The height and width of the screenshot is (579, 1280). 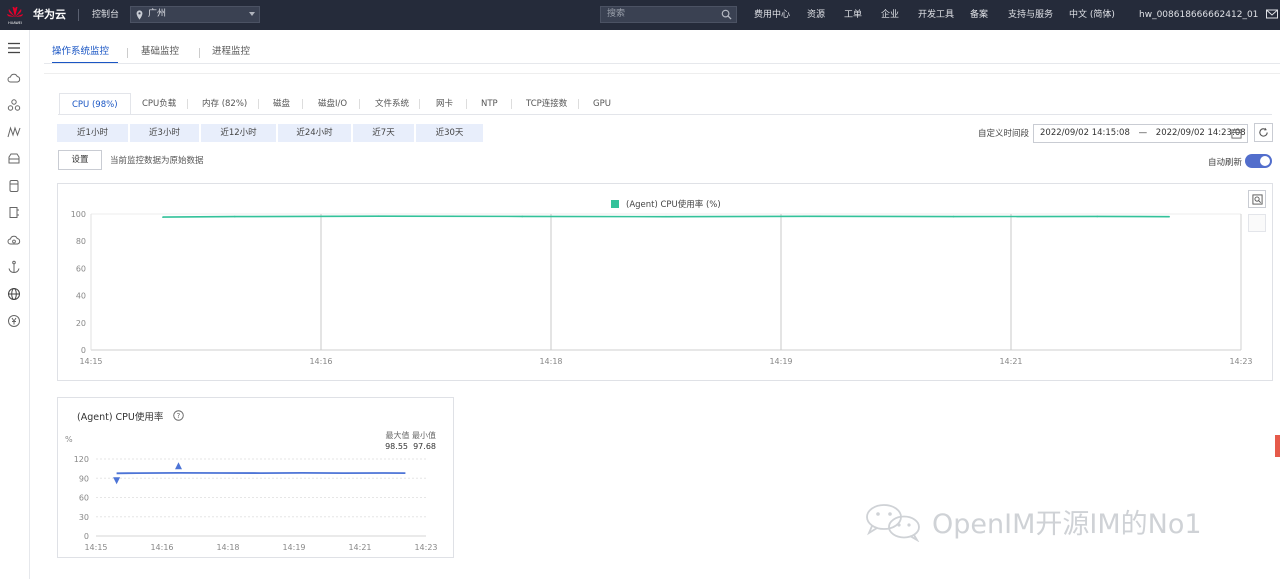 I want to click on tab-cpu: CPU (98%), so click(x=95, y=104).